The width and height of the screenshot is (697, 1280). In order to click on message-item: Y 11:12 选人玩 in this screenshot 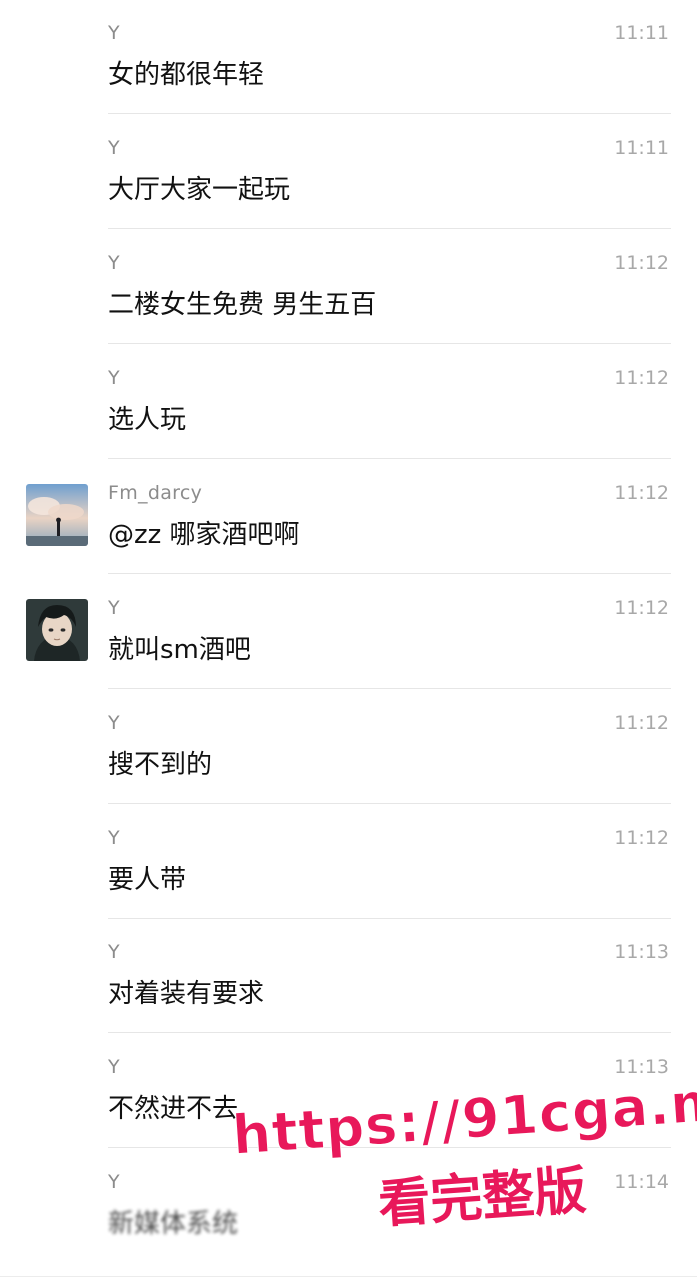, I will do `click(348, 402)`.